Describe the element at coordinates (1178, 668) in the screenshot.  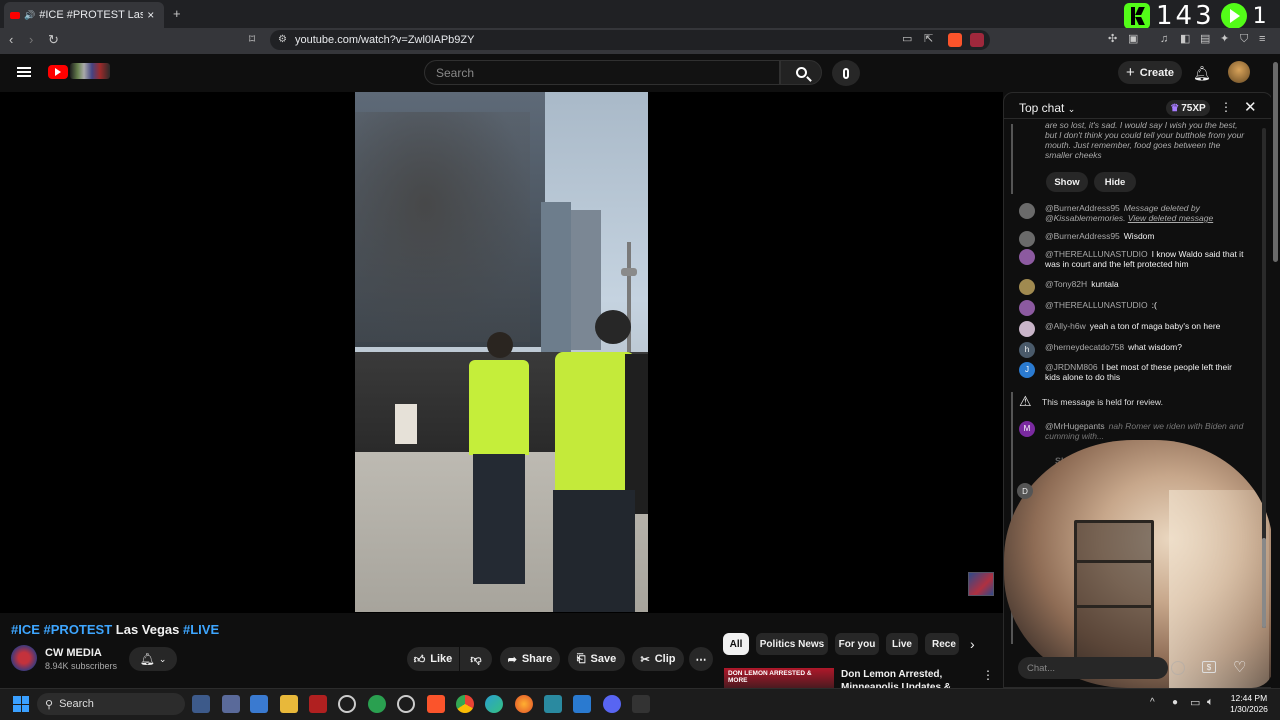
I see `emoji-icon` at that location.